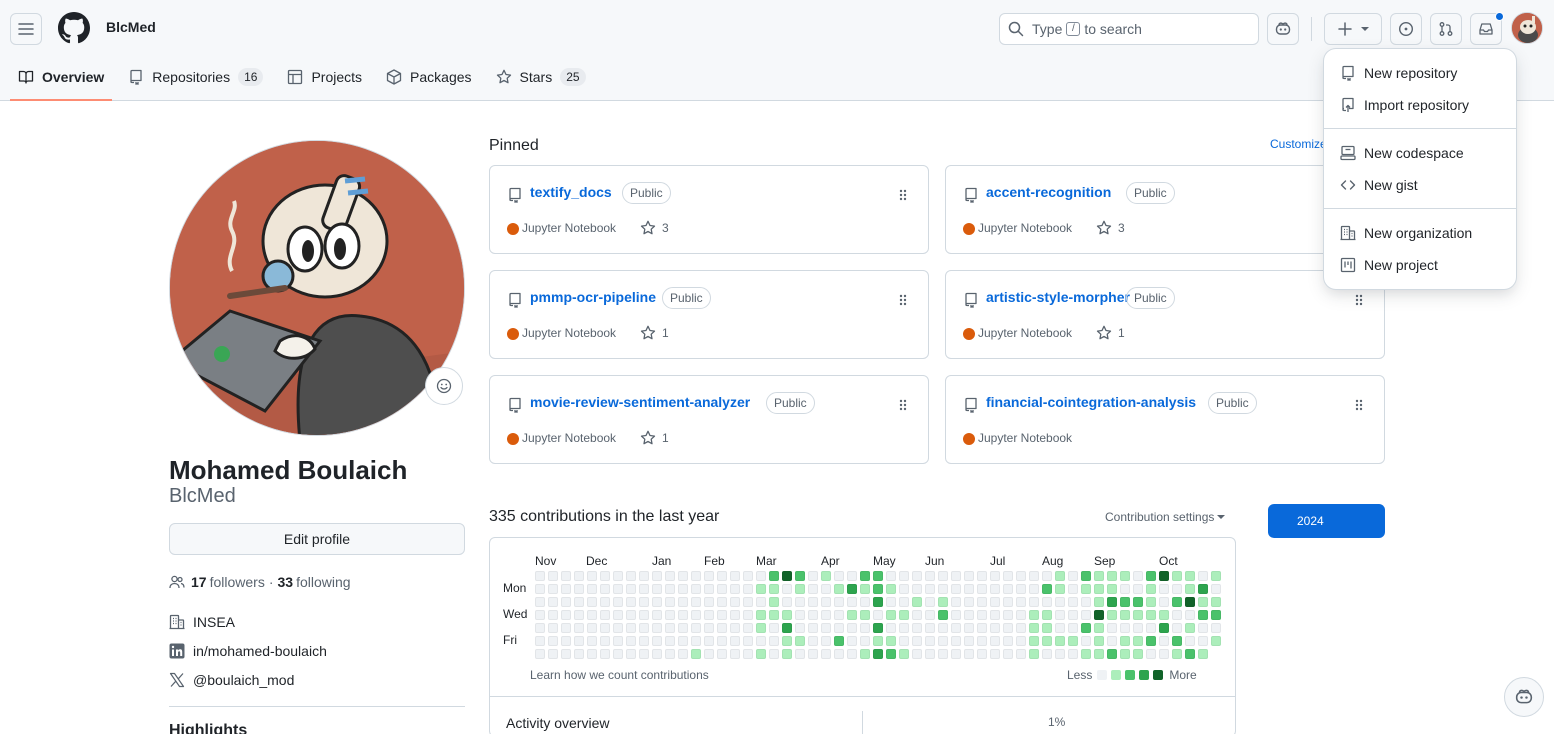 The height and width of the screenshot is (734, 1554). I want to click on set-status-button, so click(444, 386).